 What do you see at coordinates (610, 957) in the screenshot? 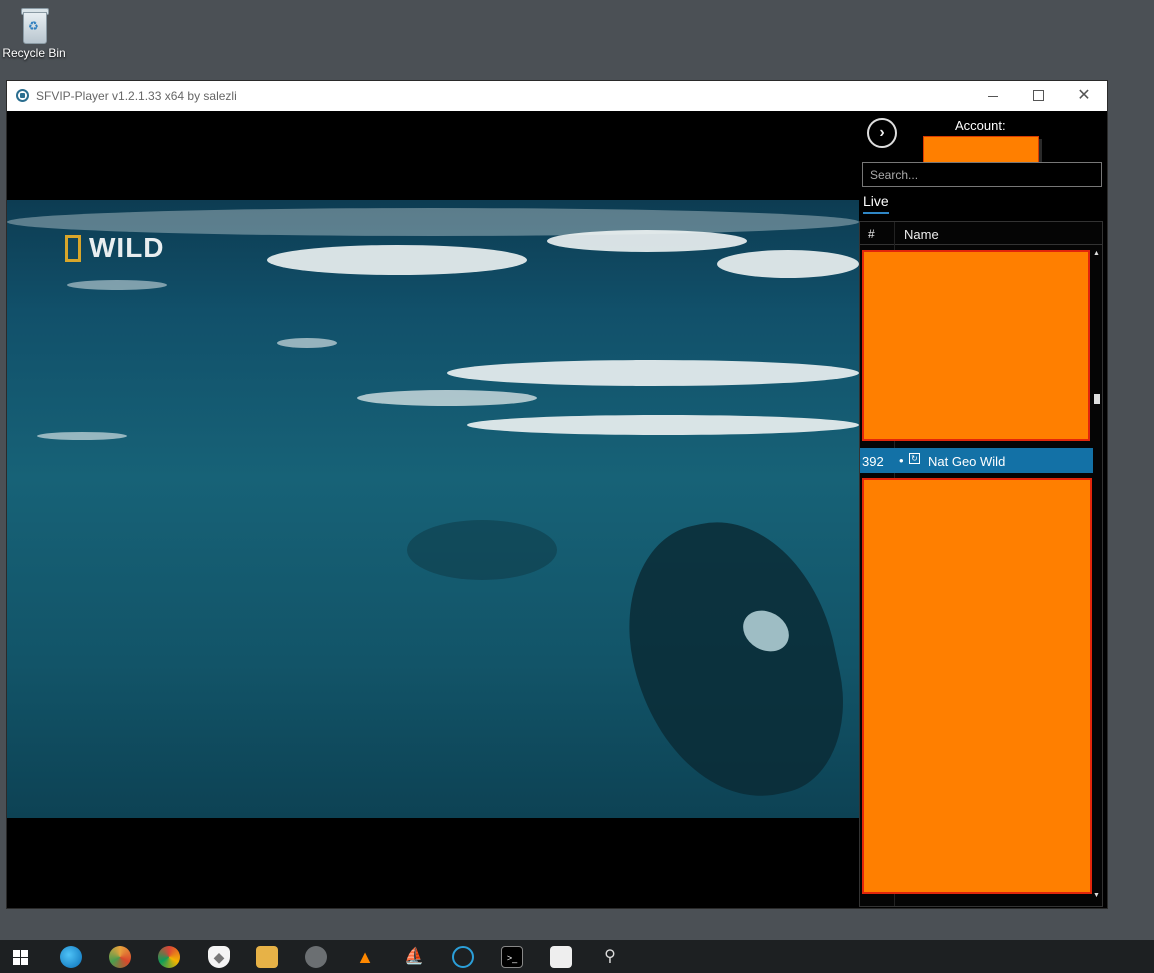
I see `search-magnifier-icon: ⚲` at bounding box center [610, 957].